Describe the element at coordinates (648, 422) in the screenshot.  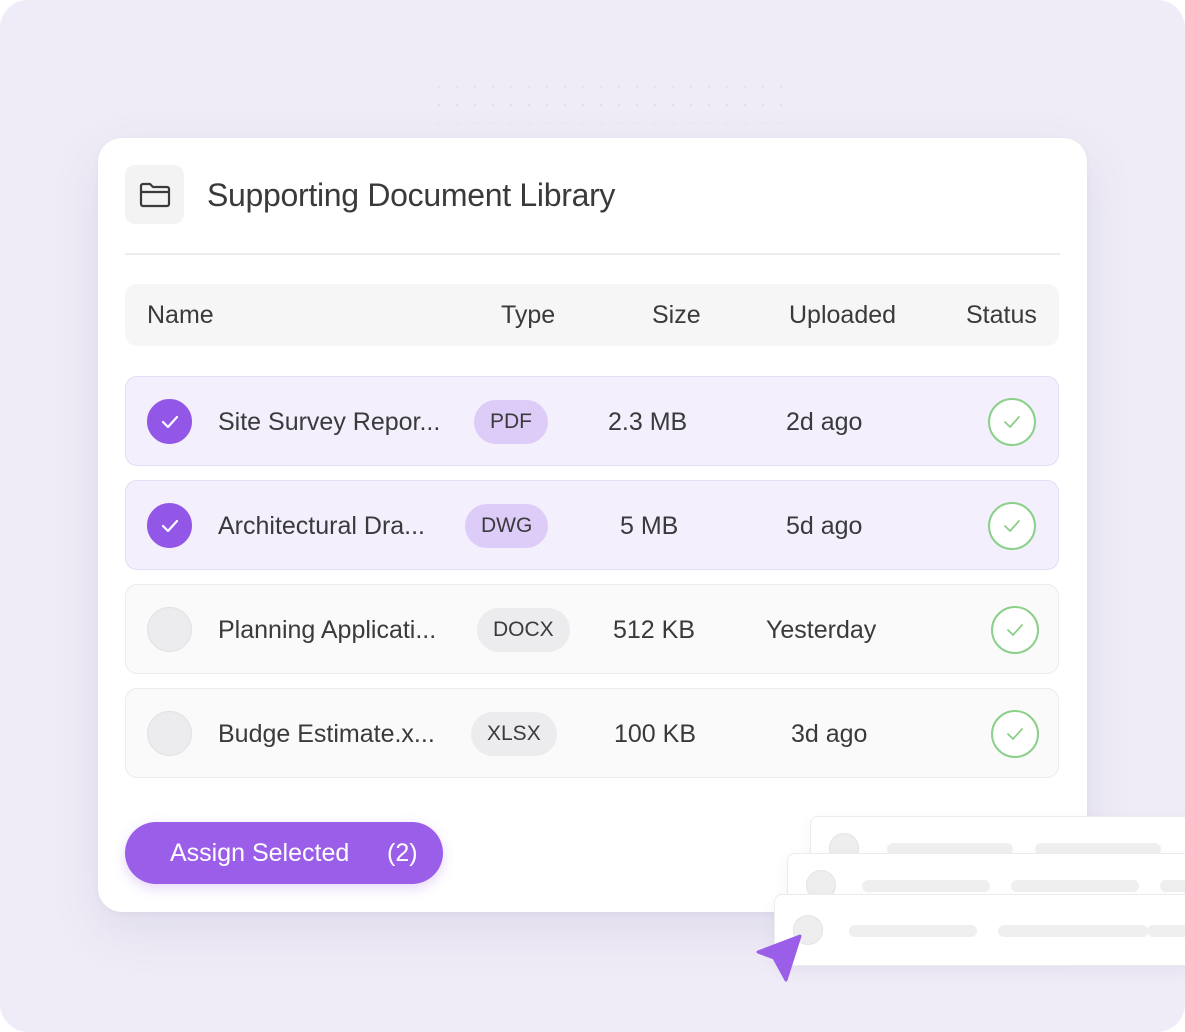
I see `file-size: 2.3 MB` at that location.